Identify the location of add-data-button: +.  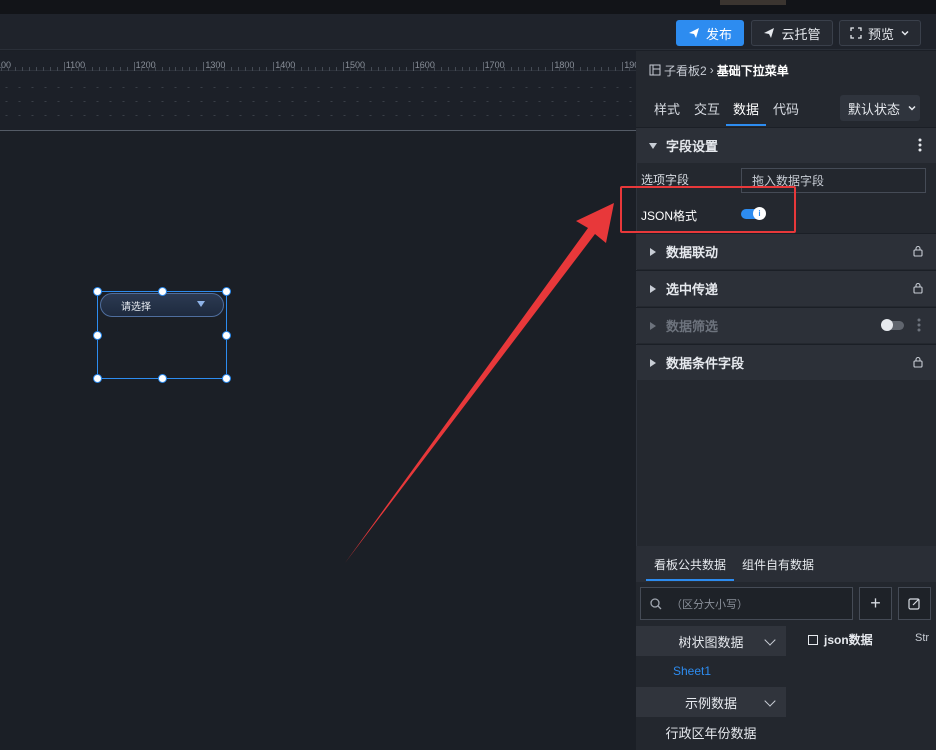
(875, 603).